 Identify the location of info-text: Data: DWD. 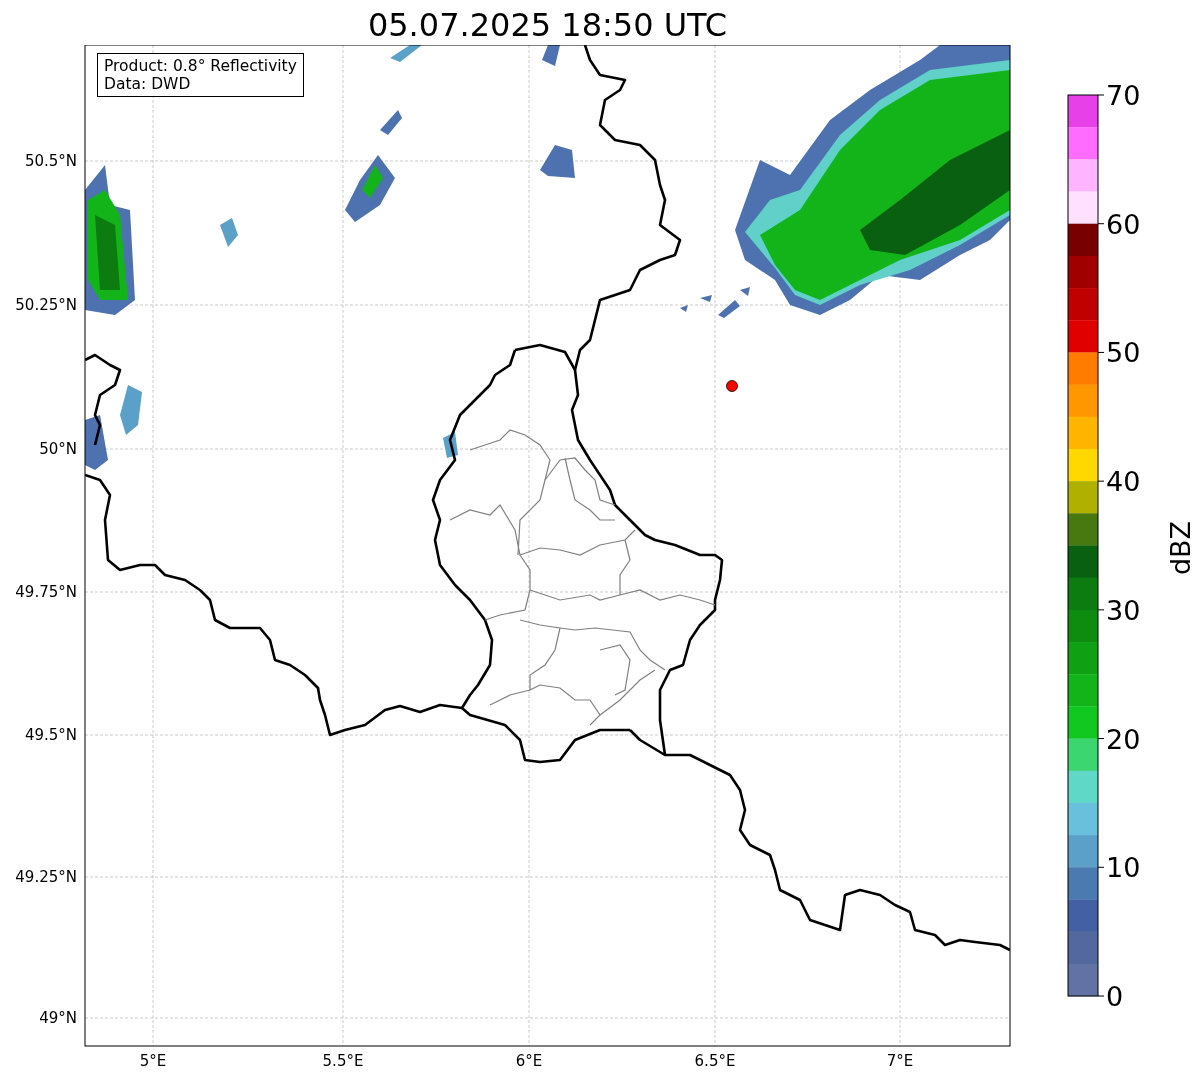
(148, 84).